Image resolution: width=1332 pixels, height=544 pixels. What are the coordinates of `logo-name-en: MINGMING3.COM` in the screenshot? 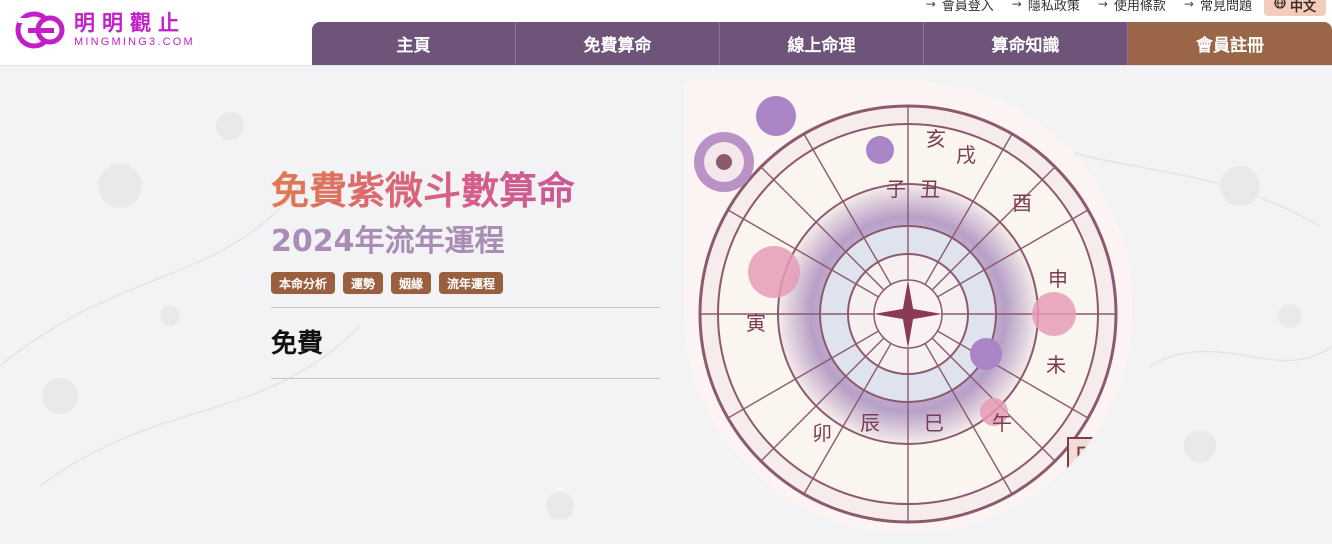 It's located at (134, 42).